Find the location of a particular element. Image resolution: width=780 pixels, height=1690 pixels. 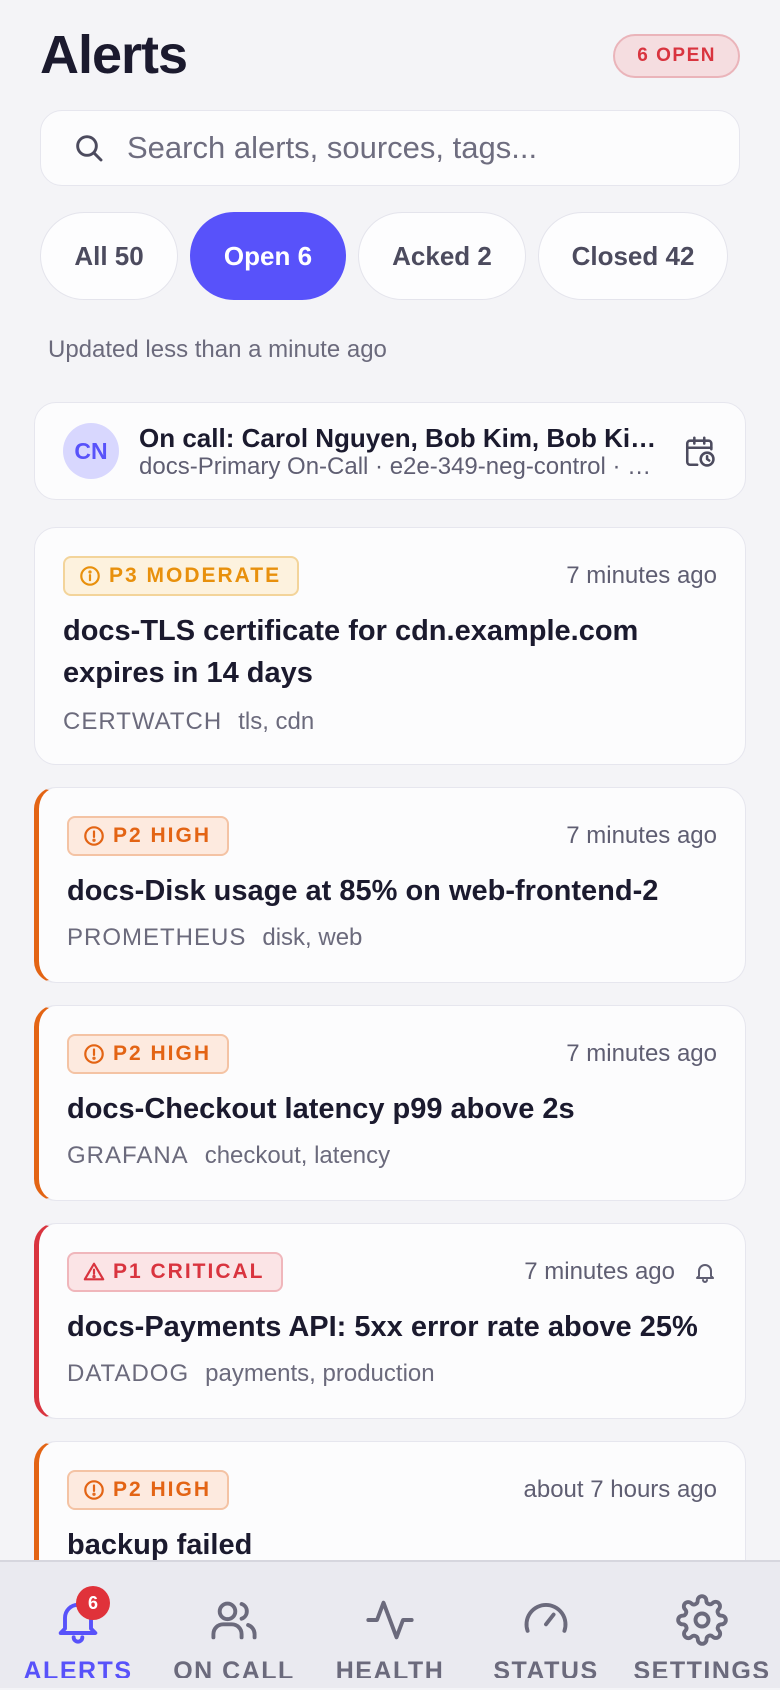

open-count-badge: 6 OPEN is located at coordinates (676, 56).